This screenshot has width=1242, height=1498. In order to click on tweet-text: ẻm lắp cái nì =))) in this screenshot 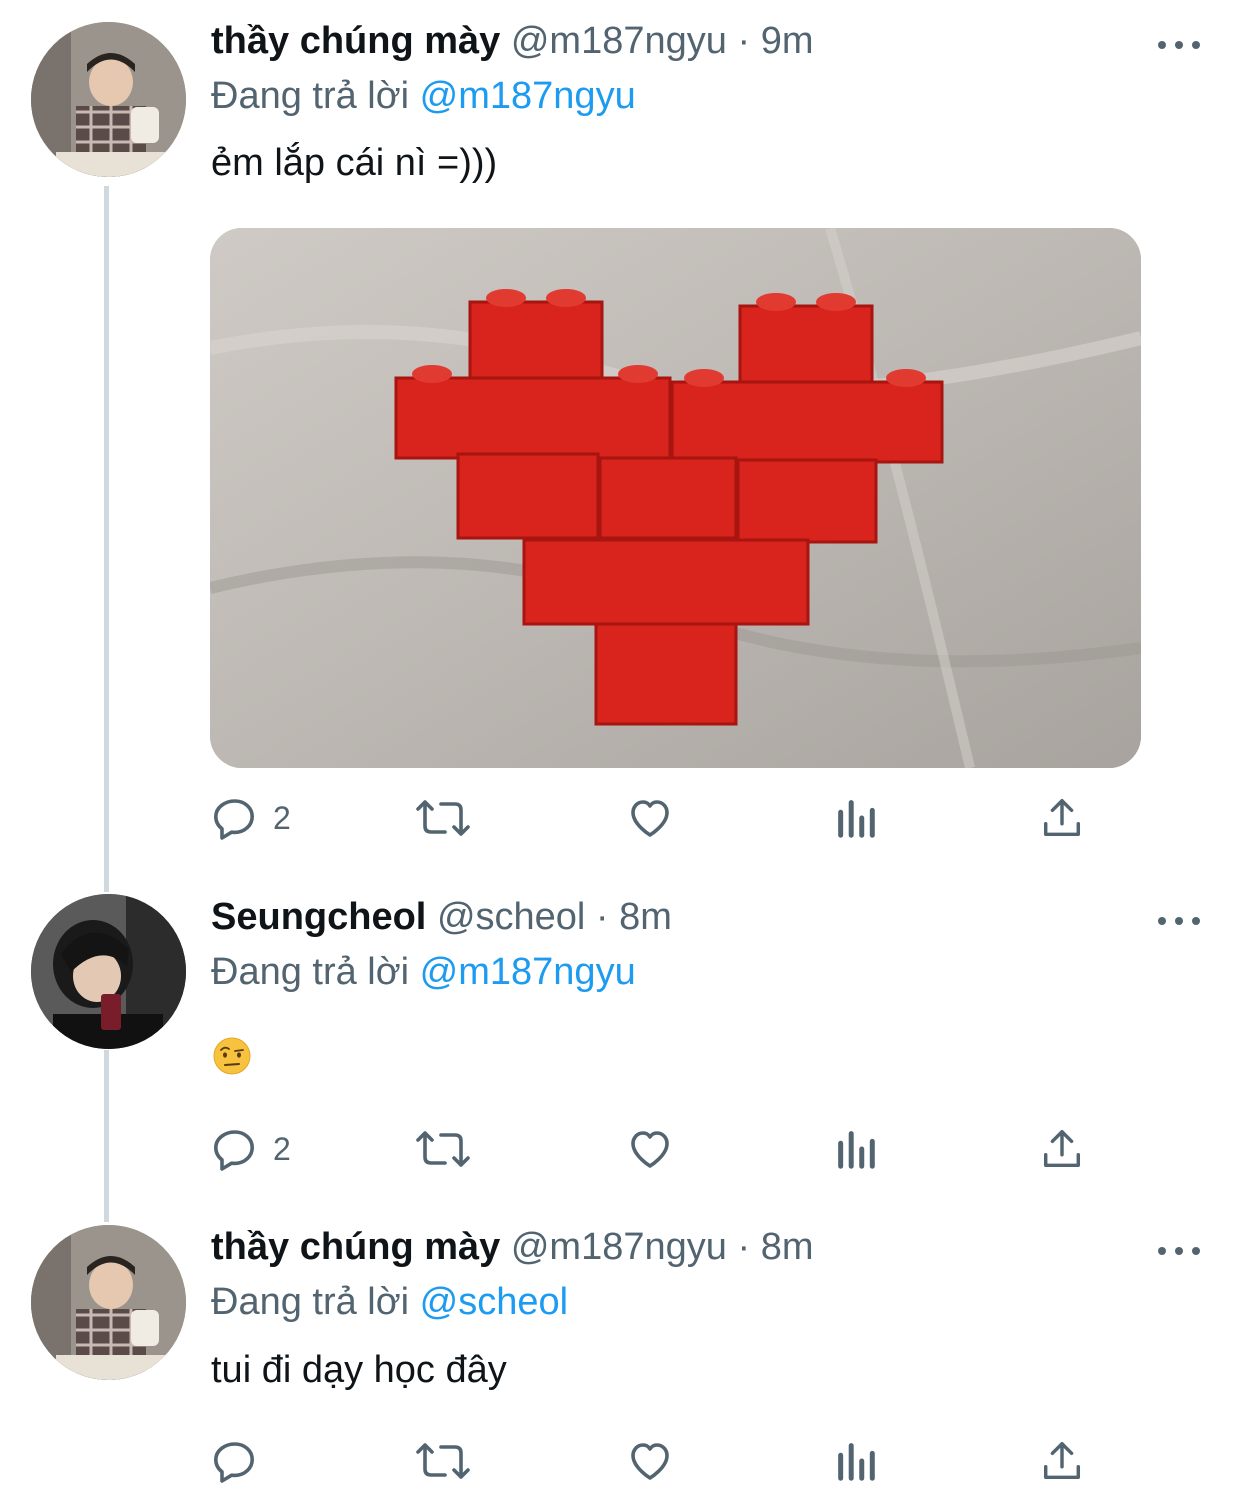, I will do `click(354, 163)`.